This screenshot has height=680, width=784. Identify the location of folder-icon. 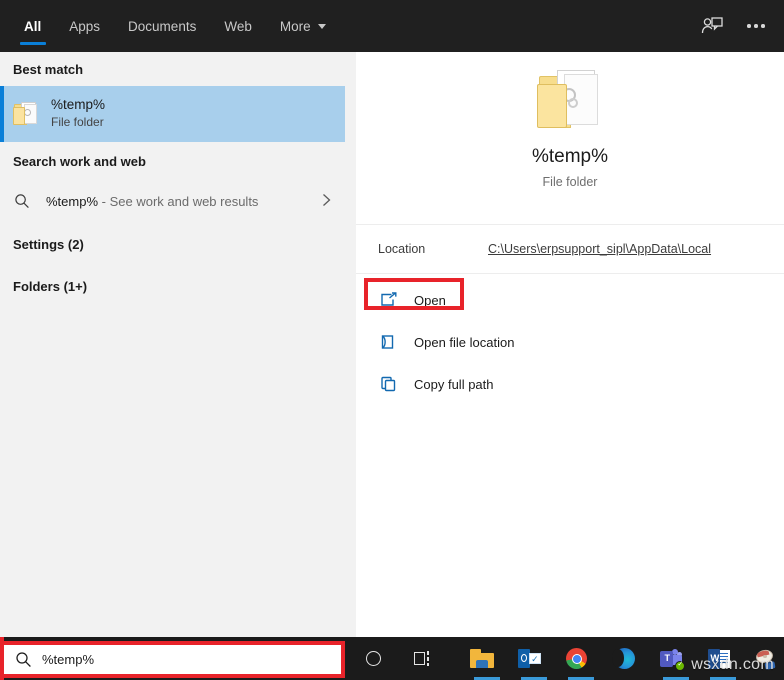
(32, 114).